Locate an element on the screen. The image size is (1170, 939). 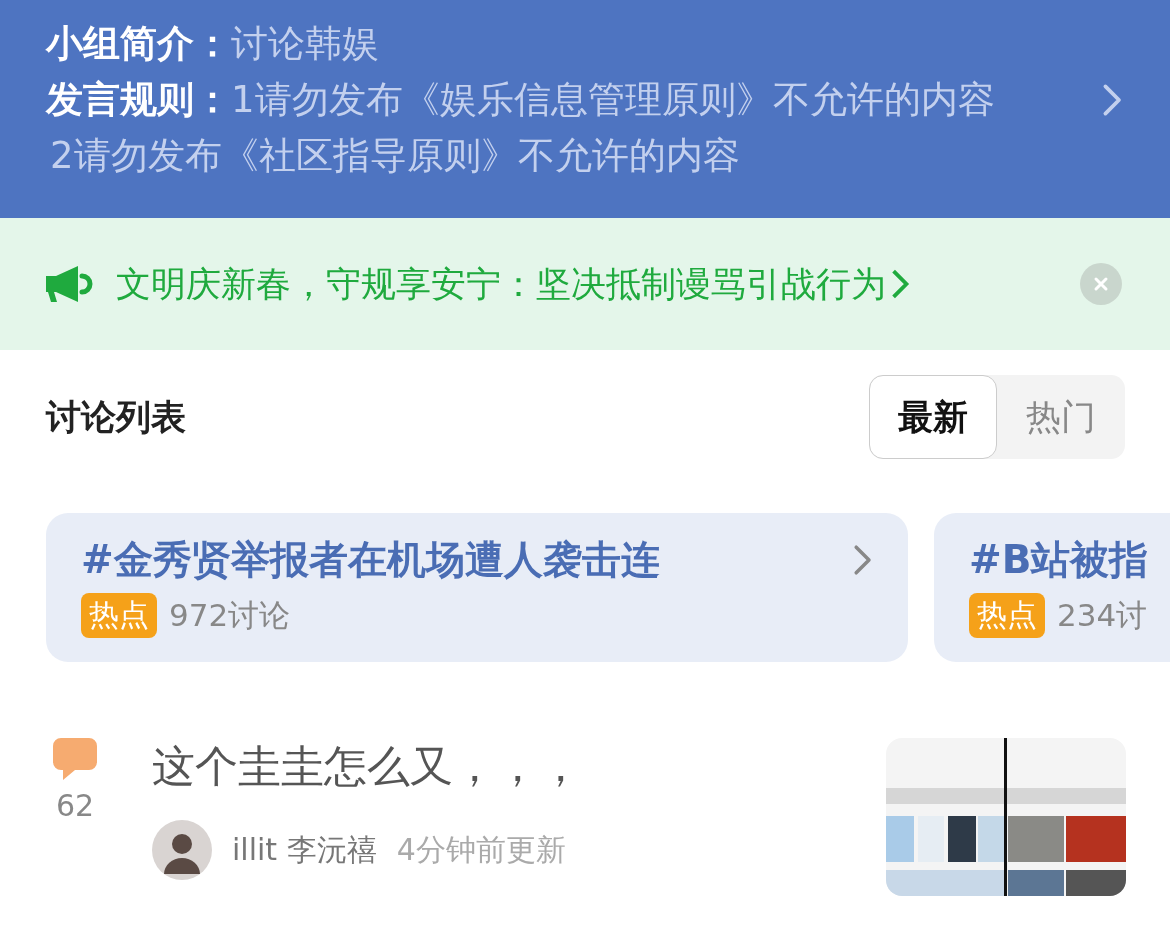
avatar is located at coordinates (182, 850).